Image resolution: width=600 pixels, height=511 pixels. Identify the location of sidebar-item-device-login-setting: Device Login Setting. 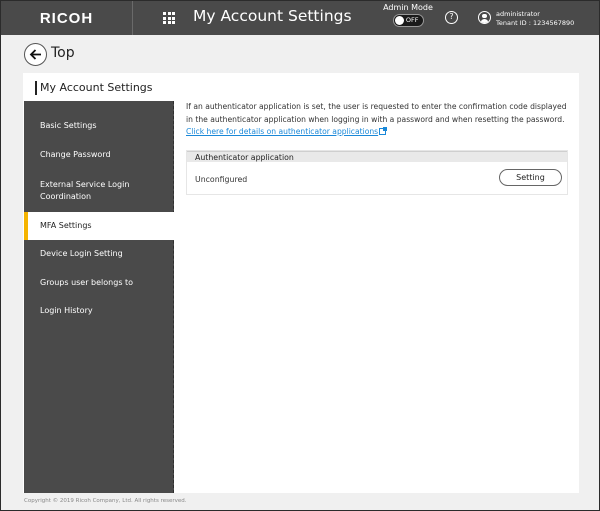
(99, 254).